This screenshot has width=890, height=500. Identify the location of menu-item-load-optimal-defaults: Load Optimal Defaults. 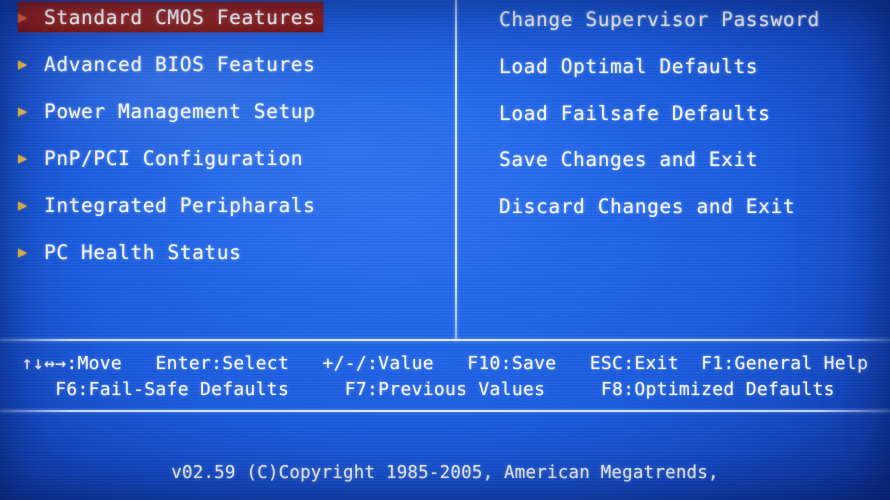
(628, 66).